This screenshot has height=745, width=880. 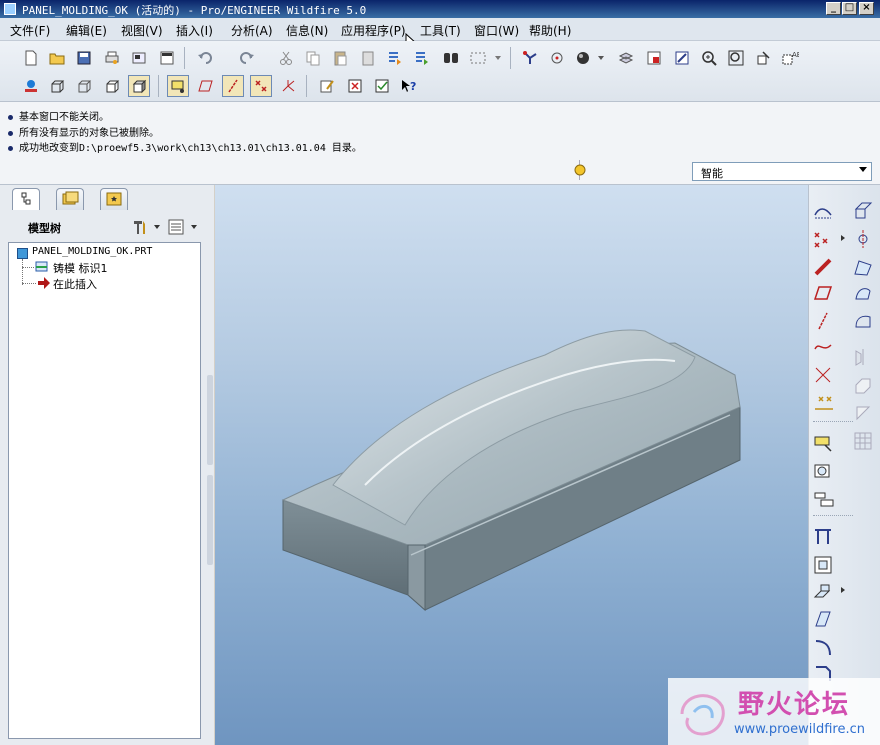 I want to click on rib-icon, so click(x=830, y=591).